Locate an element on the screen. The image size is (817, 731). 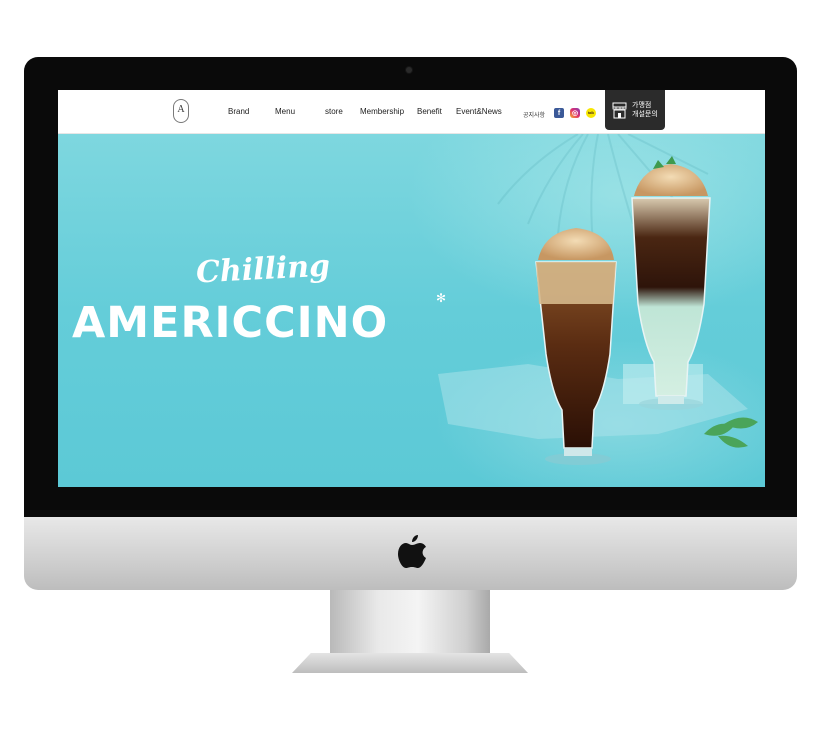
apple-logo-icon is located at coordinates (412, 551).